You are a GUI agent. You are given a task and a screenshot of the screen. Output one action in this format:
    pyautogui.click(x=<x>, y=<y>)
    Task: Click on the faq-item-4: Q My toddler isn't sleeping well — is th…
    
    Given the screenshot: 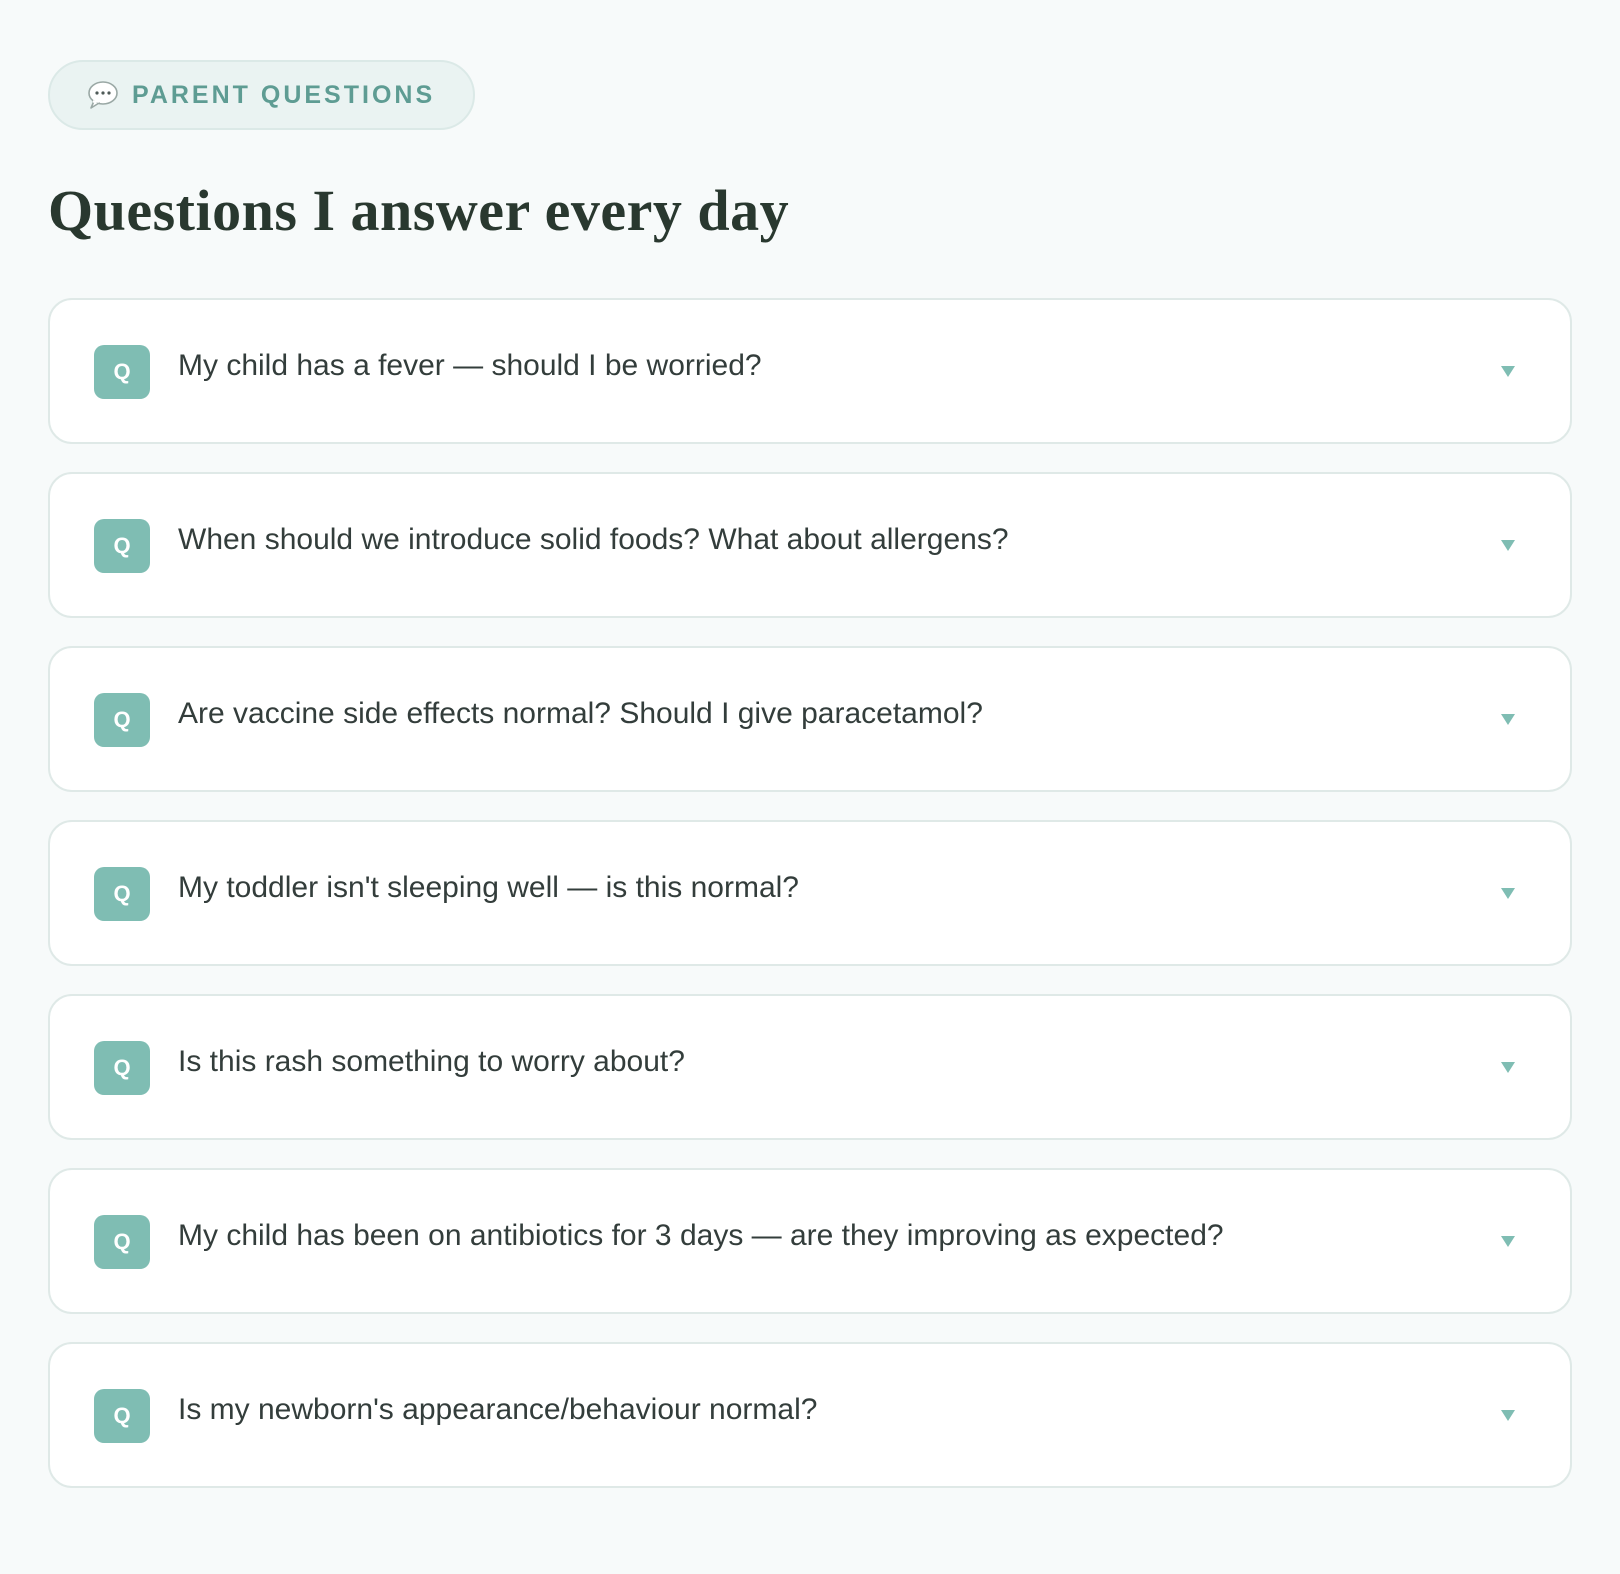 What is the action you would take?
    pyautogui.click(x=810, y=893)
    